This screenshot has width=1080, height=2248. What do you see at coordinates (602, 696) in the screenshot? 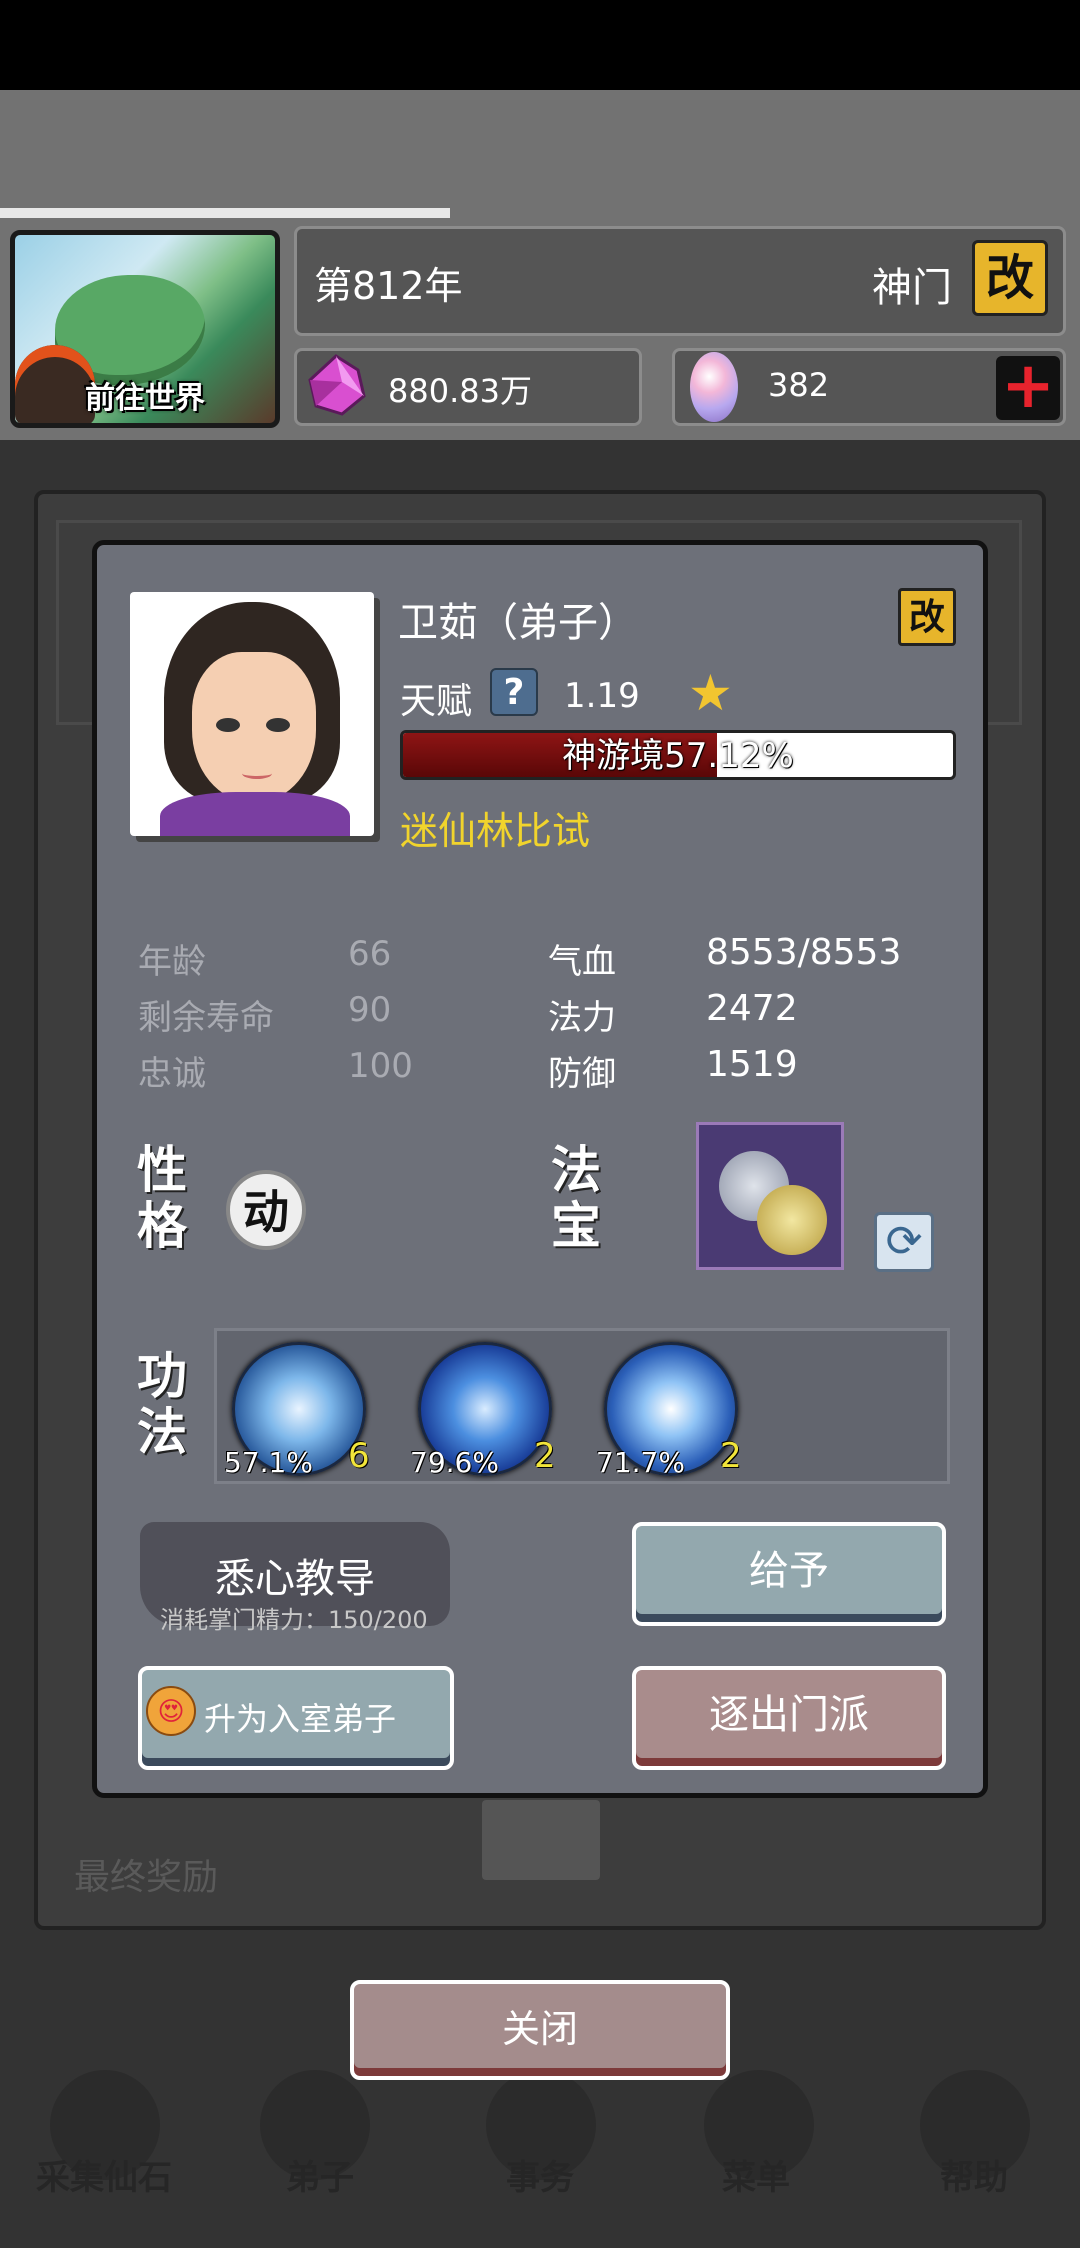
I see `talent-value: 1.19` at bounding box center [602, 696].